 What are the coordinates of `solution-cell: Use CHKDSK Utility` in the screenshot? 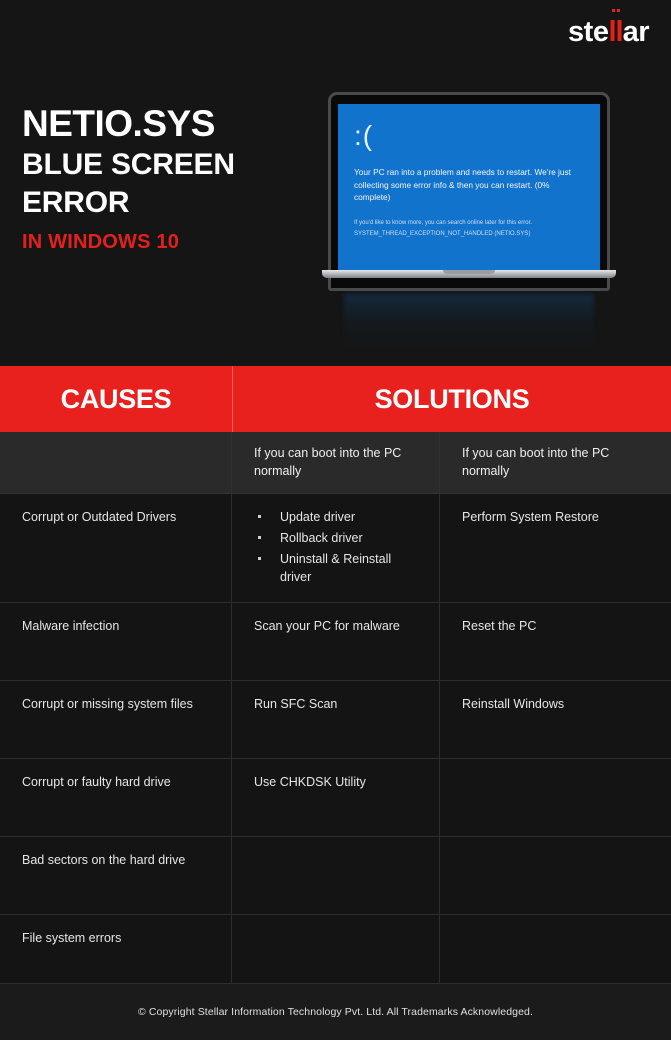 It's located at (336, 797).